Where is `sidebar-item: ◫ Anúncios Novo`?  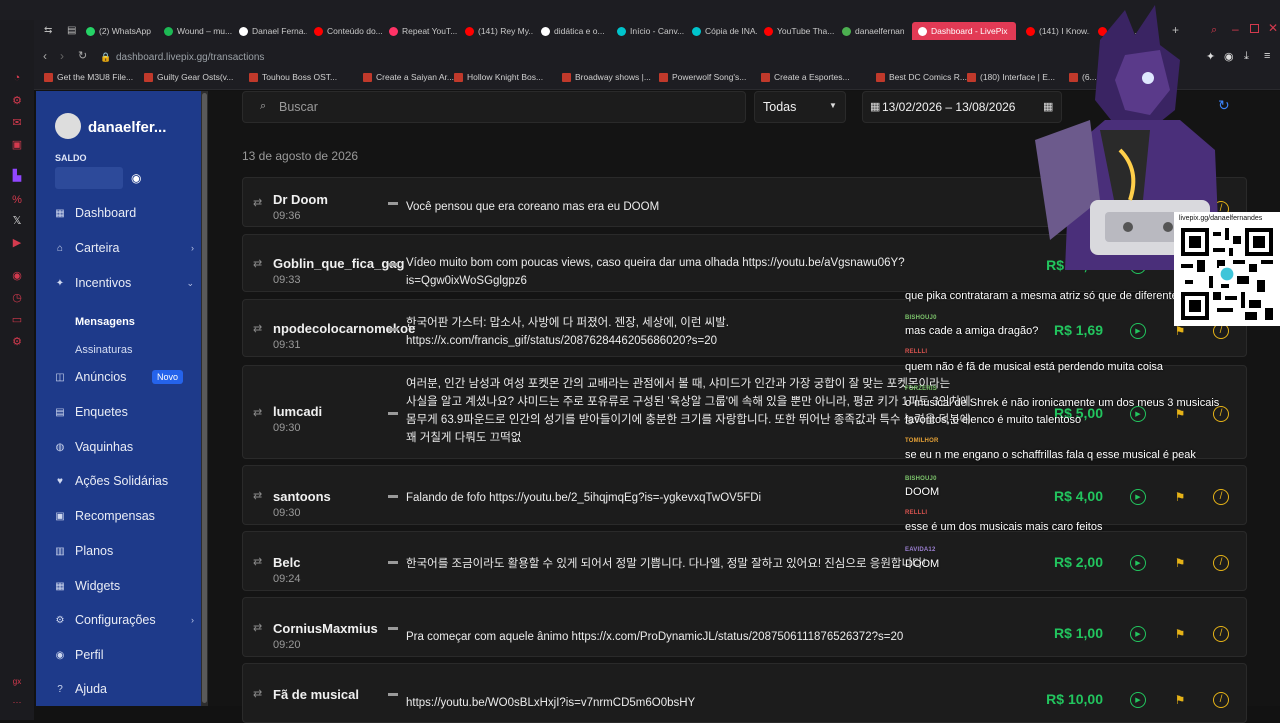
sidebar-item: ◫ Anúncios Novo is located at coordinates (129, 377).